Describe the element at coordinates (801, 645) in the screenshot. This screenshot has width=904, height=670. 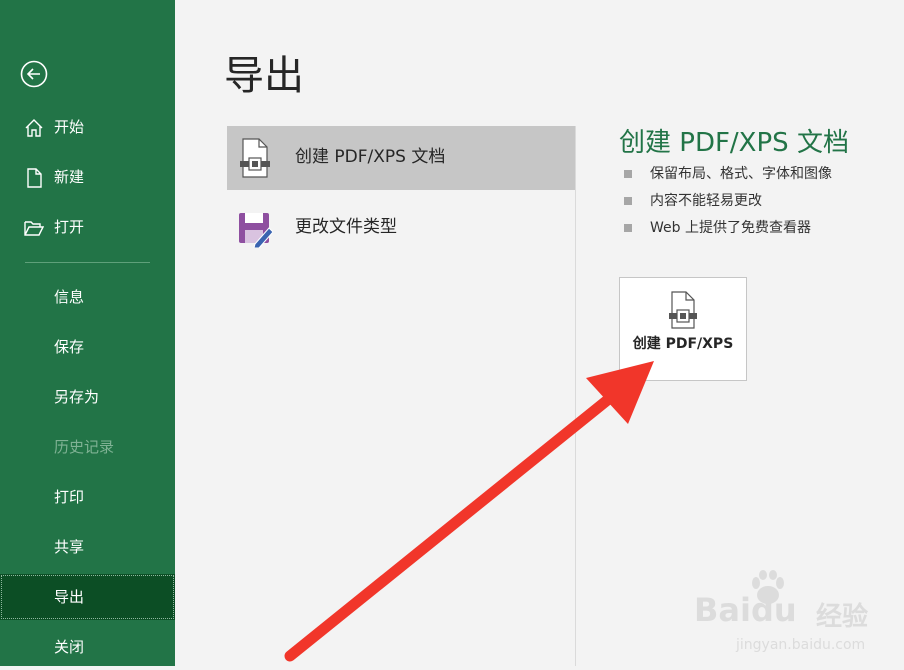
I see `watermark-url: jingyan.baidu.com` at that location.